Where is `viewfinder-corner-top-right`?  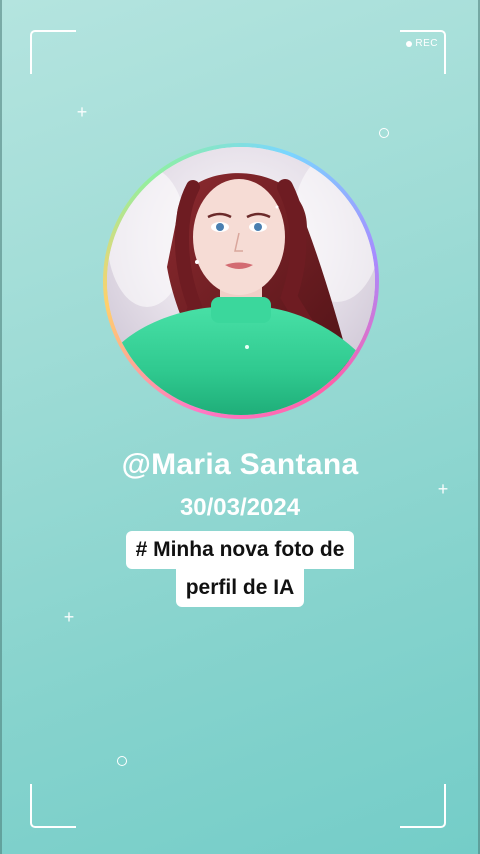
viewfinder-corner-top-right is located at coordinates (423, 52).